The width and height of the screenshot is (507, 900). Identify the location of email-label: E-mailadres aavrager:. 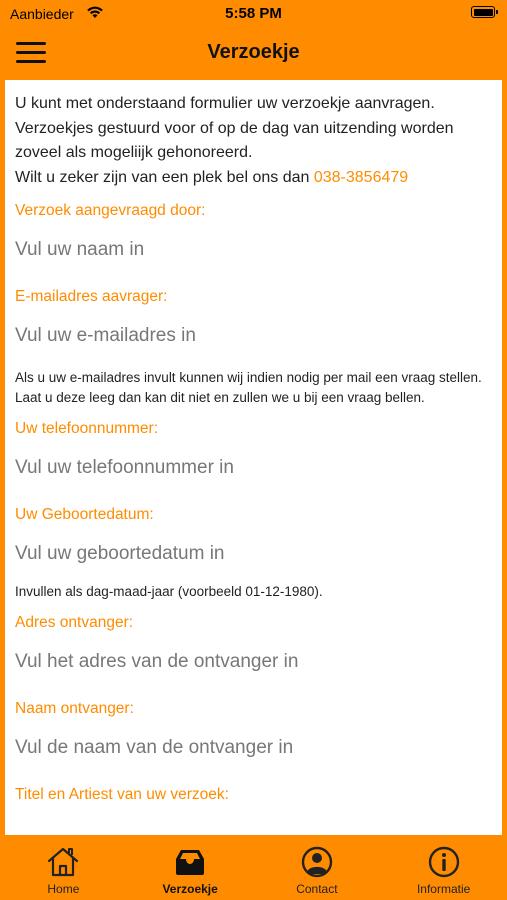
(91, 296).